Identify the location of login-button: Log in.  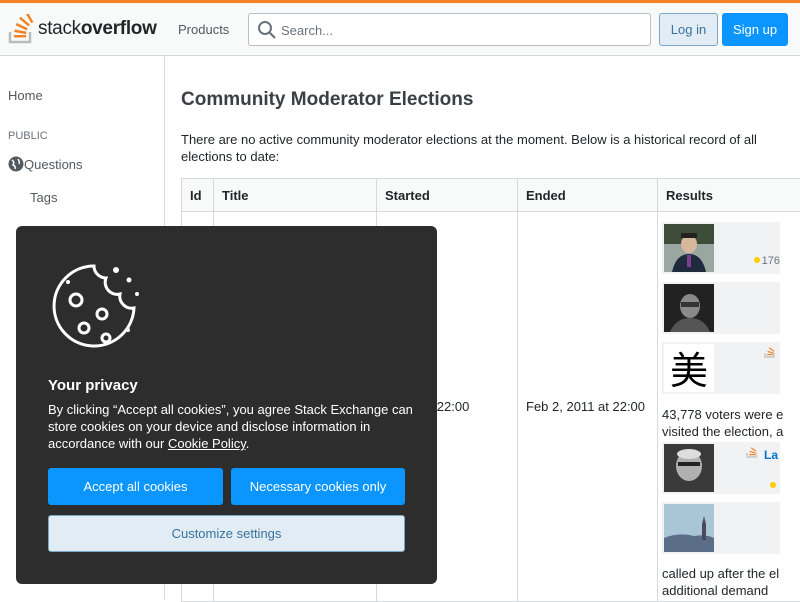
(688, 29).